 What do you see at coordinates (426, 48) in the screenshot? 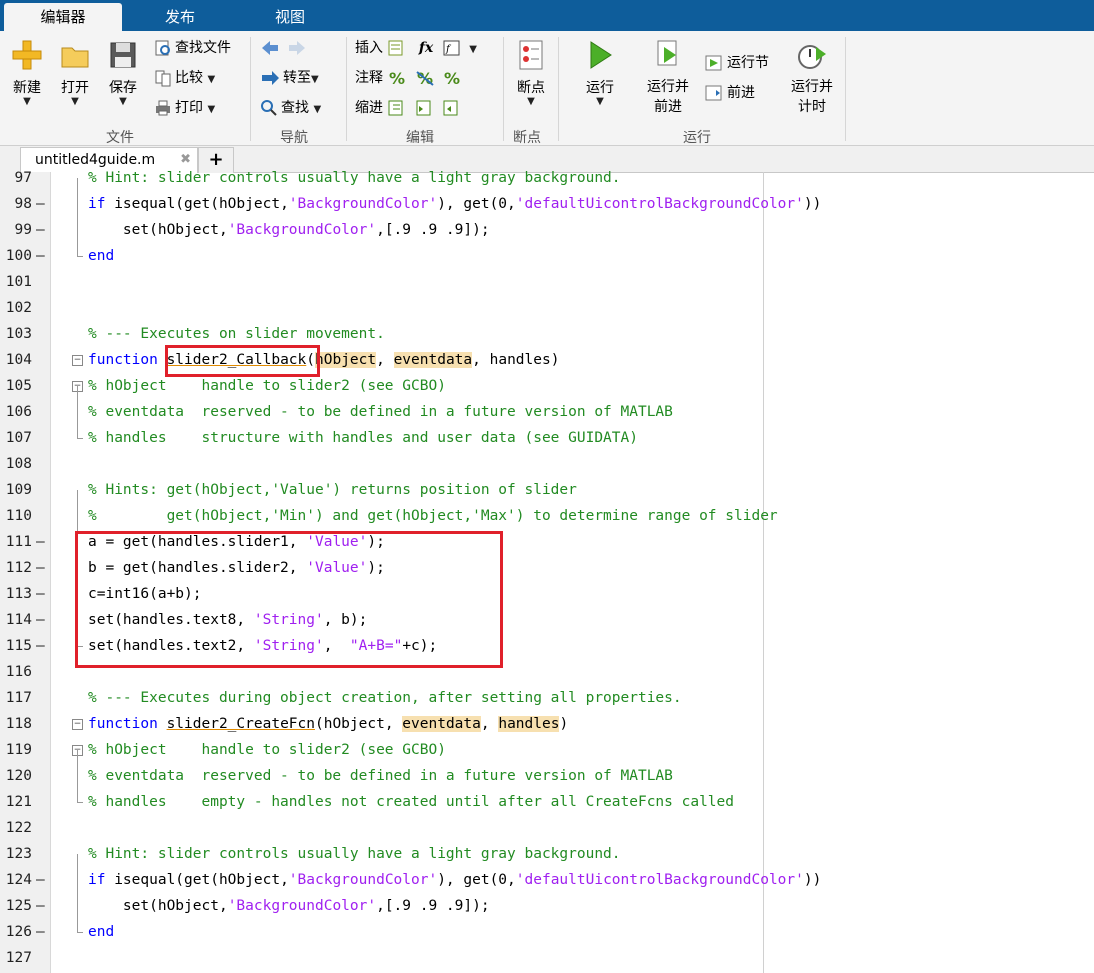
I see `fx-icon: fx` at bounding box center [426, 48].